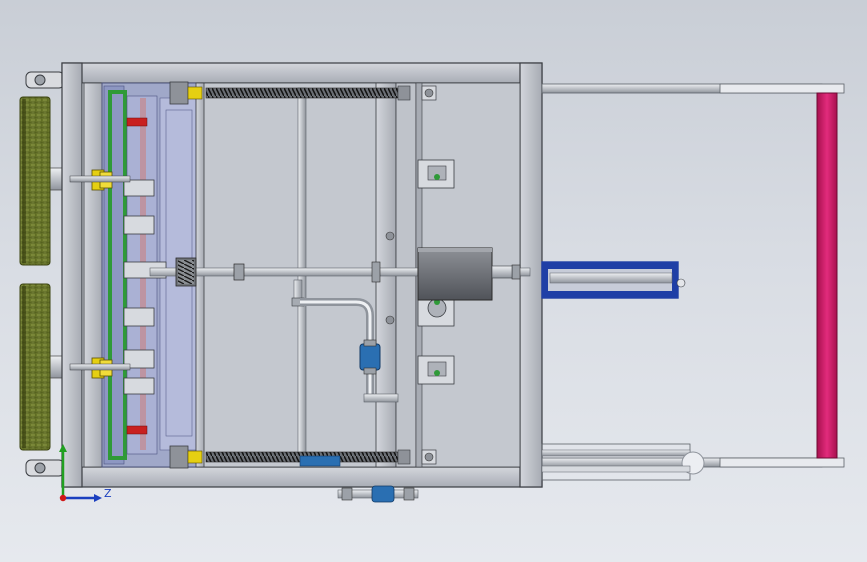  Describe the element at coordinates (45, 80) in the screenshot. I see `caster-top-left` at that location.